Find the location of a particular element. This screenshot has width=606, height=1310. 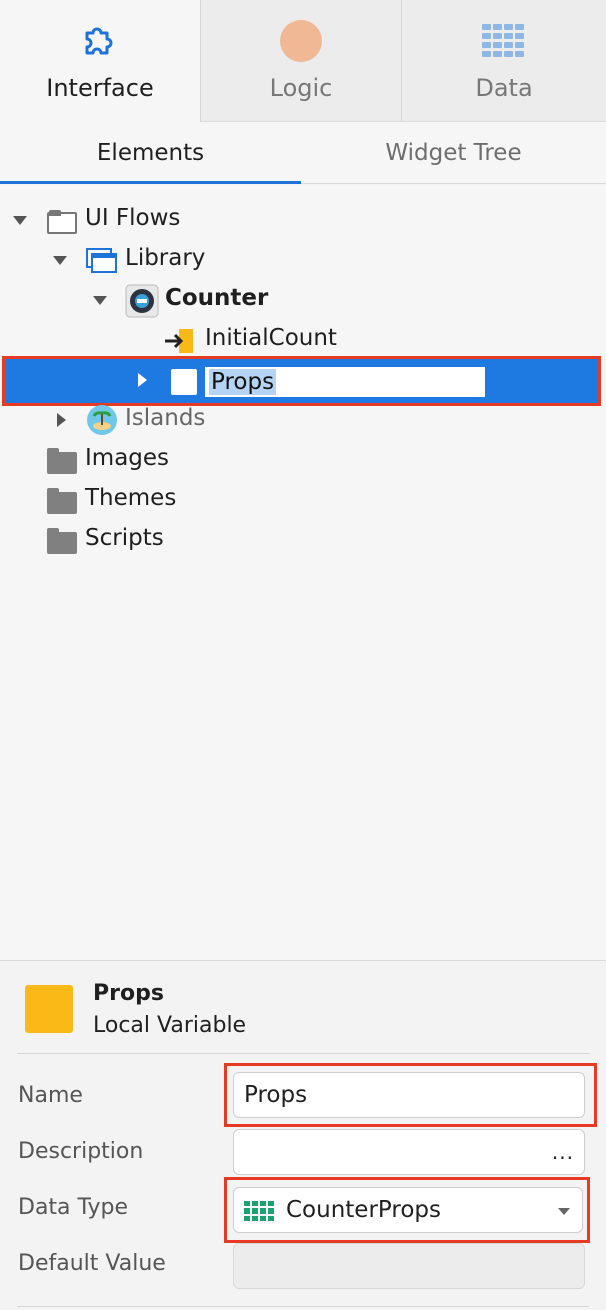

tab-interface-label: Interface is located at coordinates (100, 88).